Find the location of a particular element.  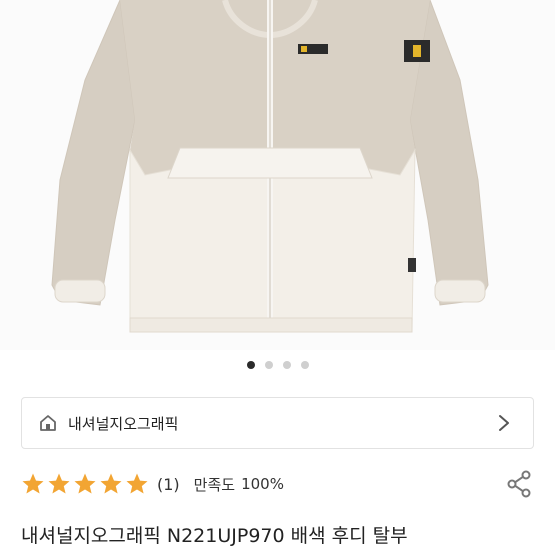

star-rating is located at coordinates (85, 484).